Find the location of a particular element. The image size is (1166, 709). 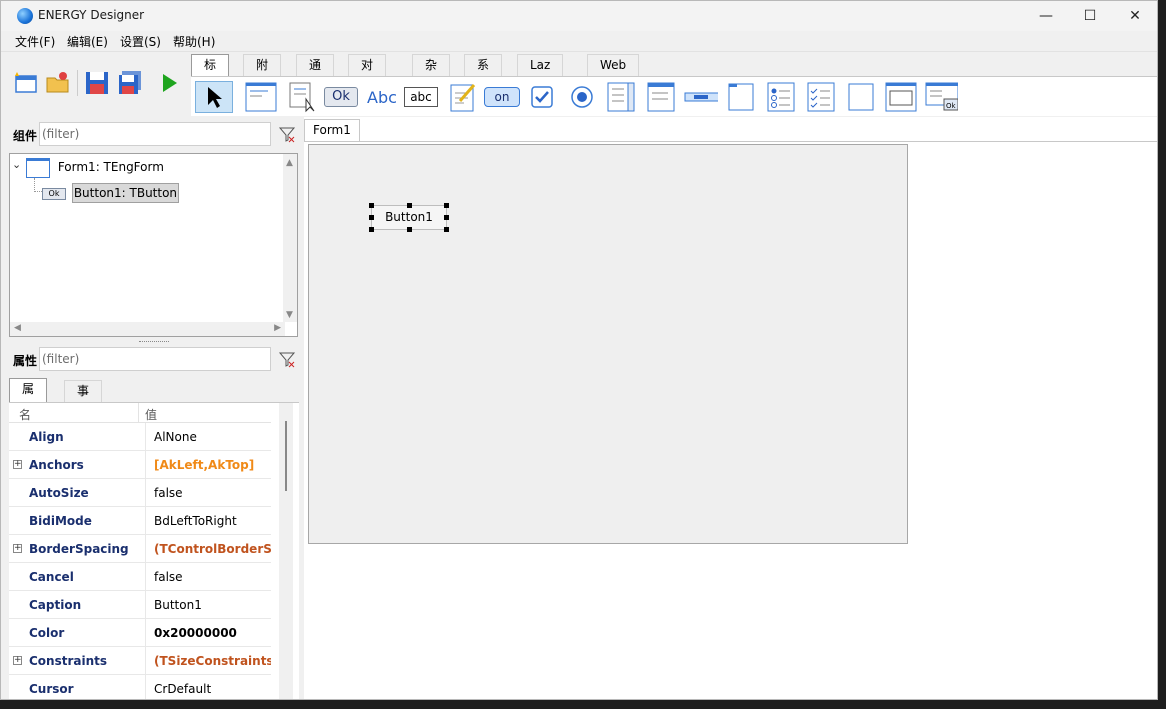

memo-icon is located at coordinates (463, 97).